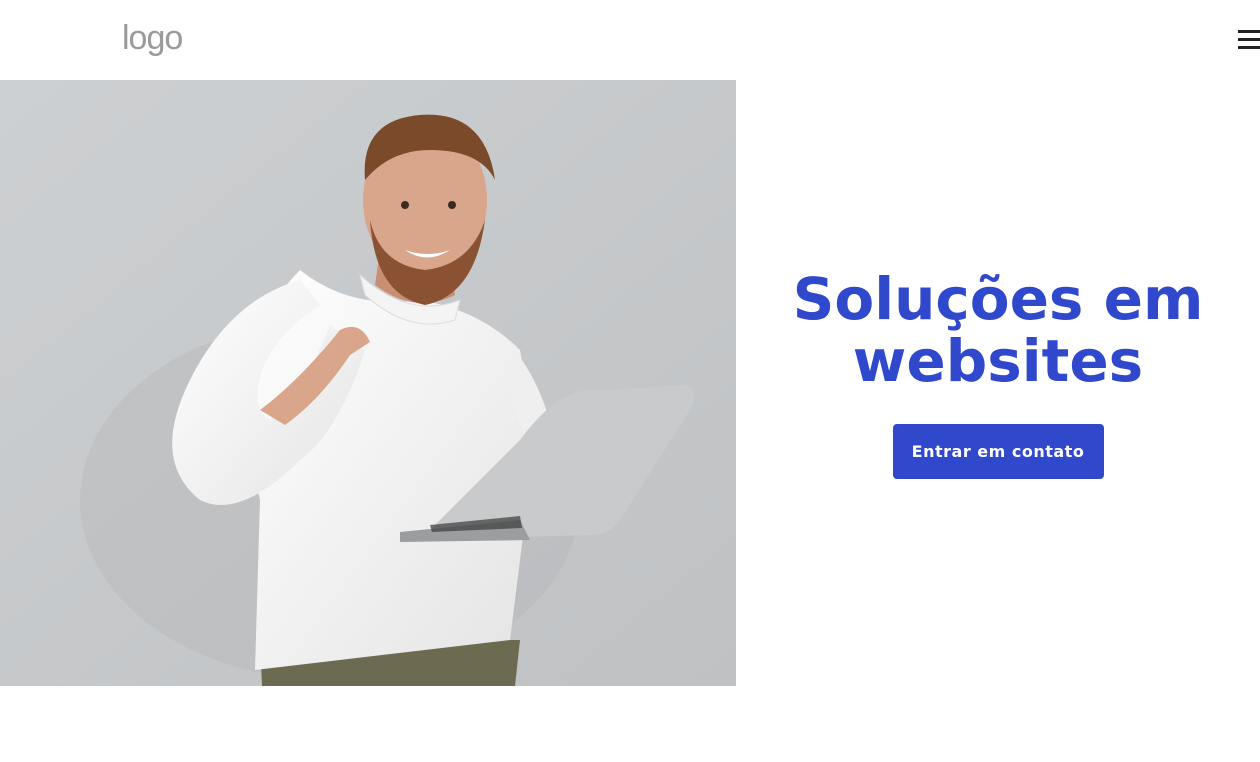 The width and height of the screenshot is (1260, 762). Describe the element at coordinates (998, 329) in the screenshot. I see `hero-title: Soluções em websites` at that location.